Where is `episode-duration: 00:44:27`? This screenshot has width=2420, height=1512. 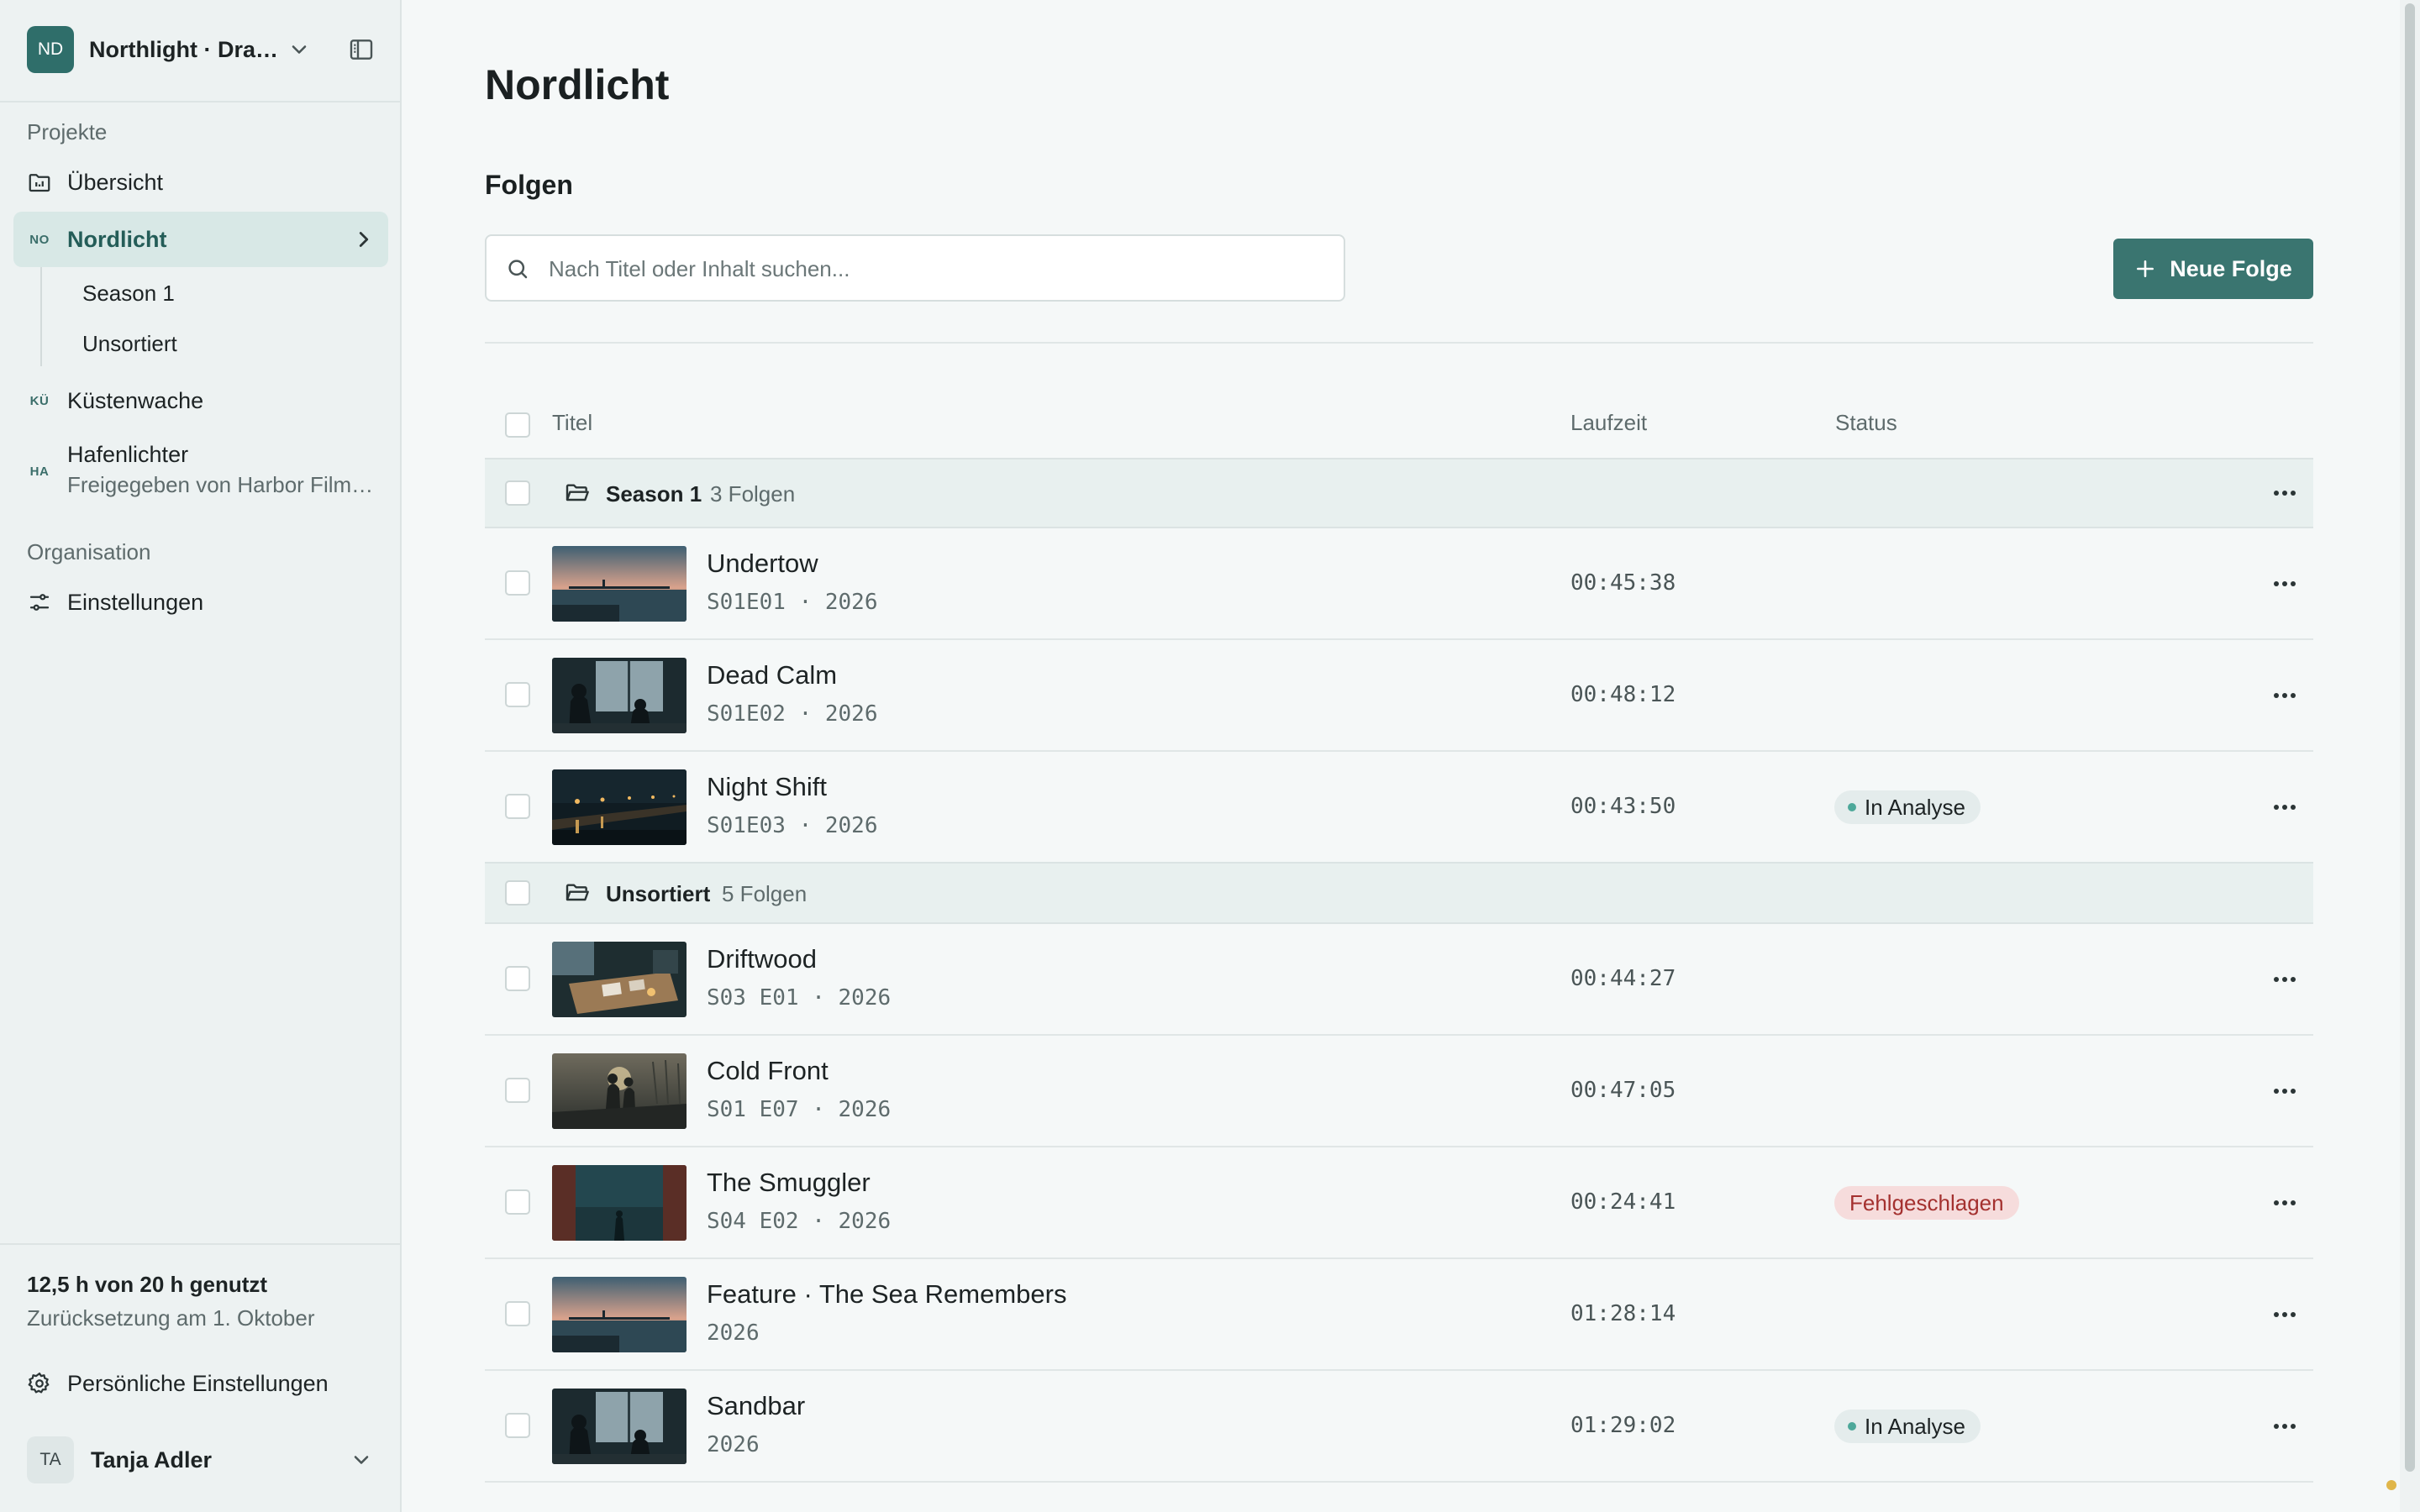
episode-duration: 00:44:27 is located at coordinates (1623, 978).